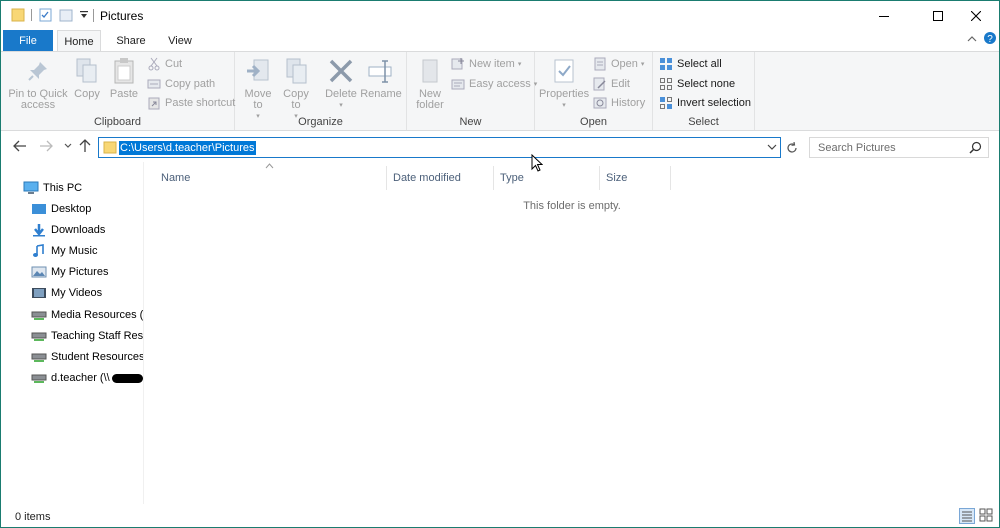 The width and height of the screenshot is (1000, 528). Describe the element at coordinates (884, 15) in the screenshot. I see `minimize-button` at that location.